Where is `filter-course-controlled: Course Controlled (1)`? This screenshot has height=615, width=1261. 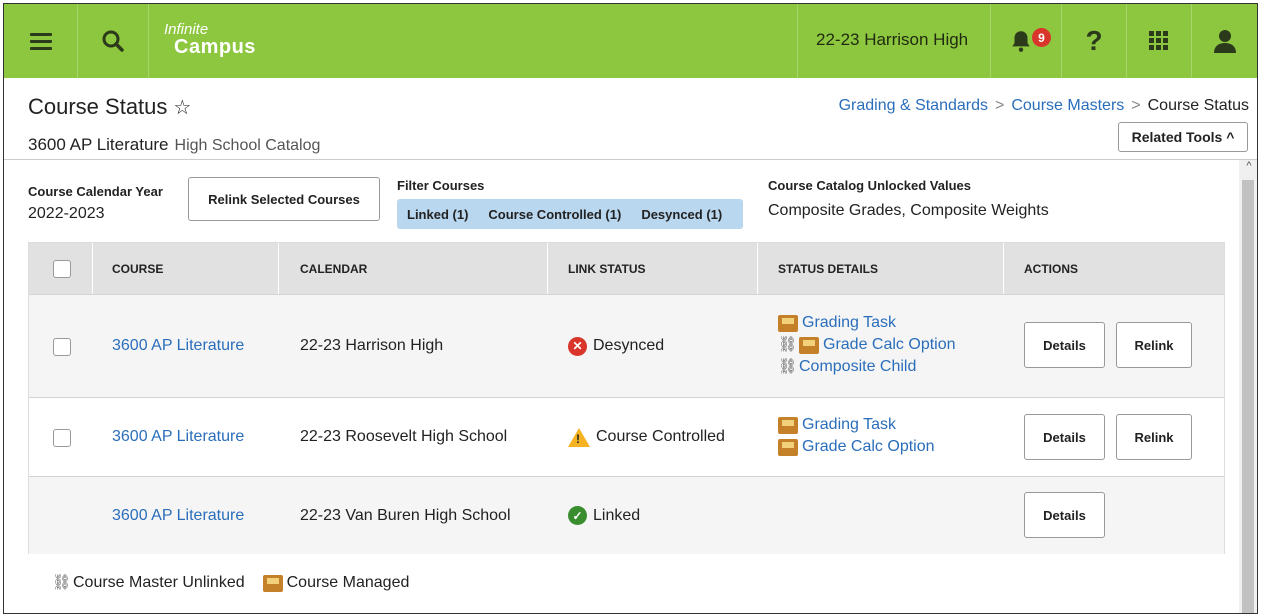
filter-course-controlled: Course Controlled (1) is located at coordinates (554, 214).